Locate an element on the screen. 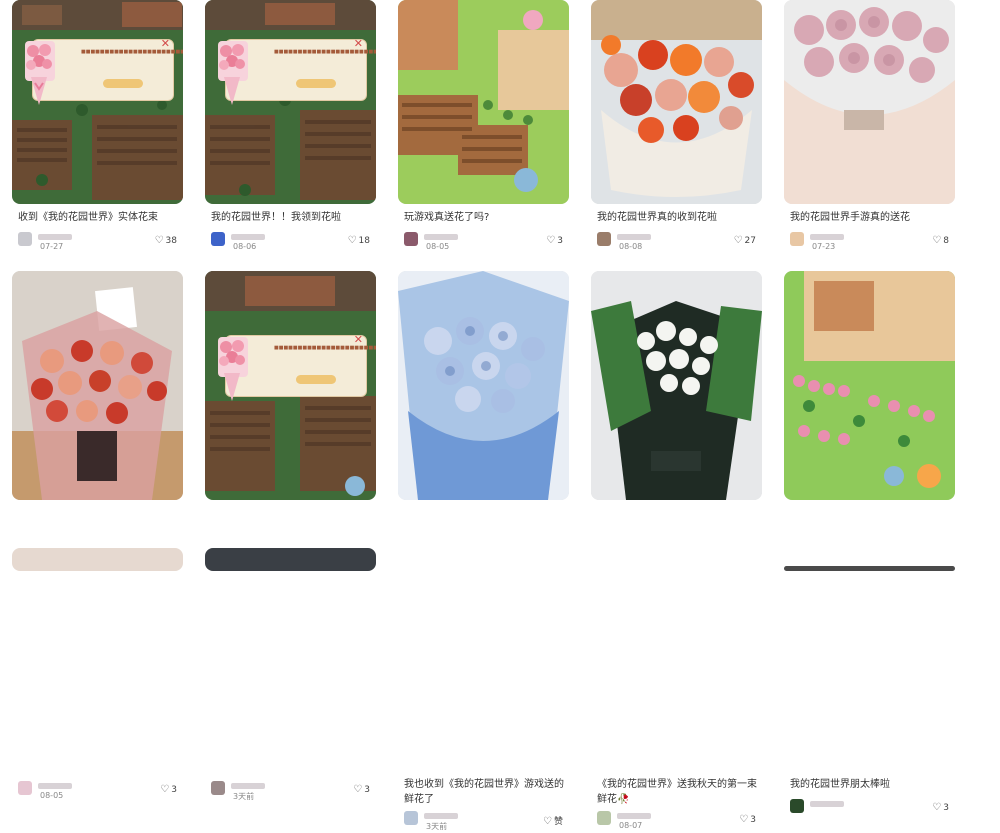  card-title: 我的花园世界真的收到花啦 is located at coordinates (679, 217).